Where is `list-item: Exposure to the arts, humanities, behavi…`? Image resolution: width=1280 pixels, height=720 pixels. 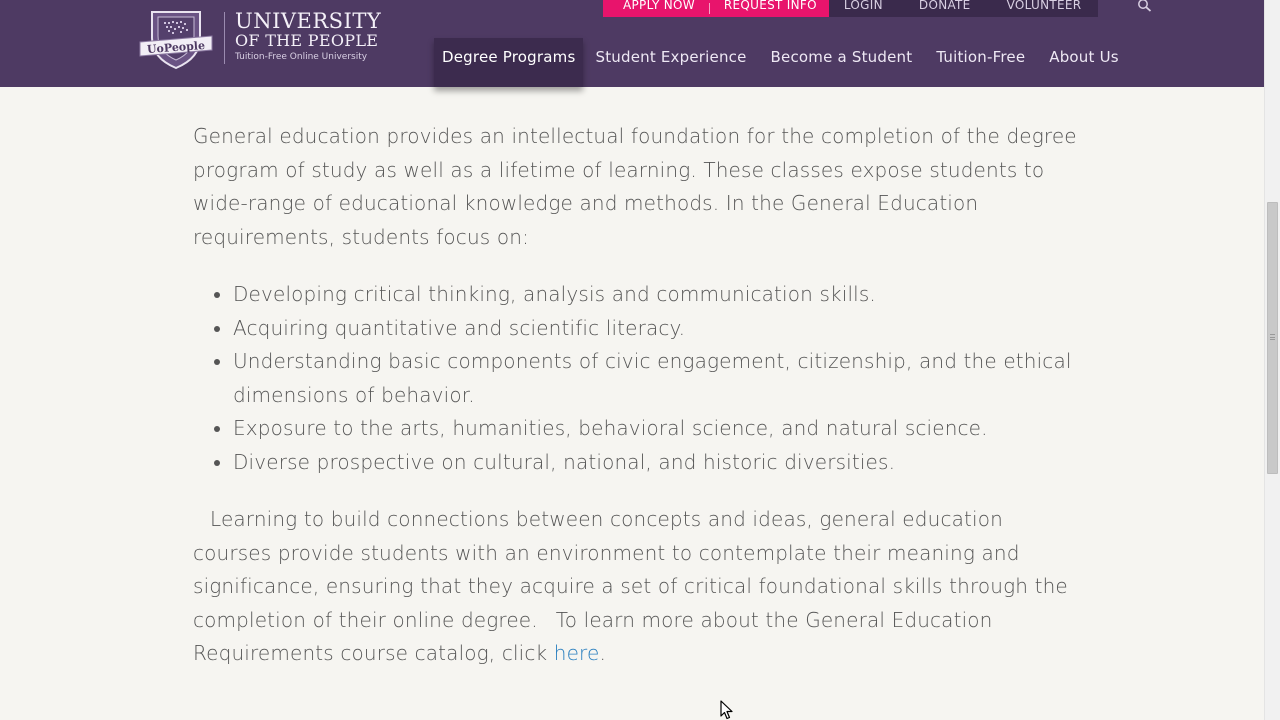
list-item: Exposure to the arts, humanities, behavi… is located at coordinates (658, 429).